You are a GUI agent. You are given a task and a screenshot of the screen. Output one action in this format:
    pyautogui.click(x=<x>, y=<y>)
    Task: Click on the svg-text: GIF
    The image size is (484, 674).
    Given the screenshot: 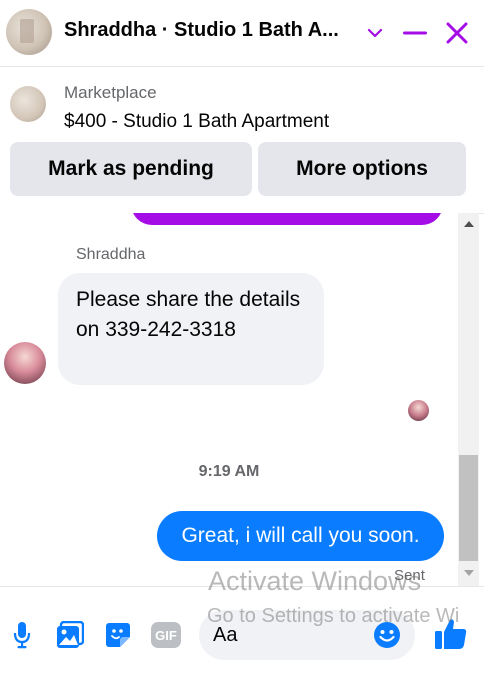 What is the action you would take?
    pyautogui.click(x=166, y=635)
    